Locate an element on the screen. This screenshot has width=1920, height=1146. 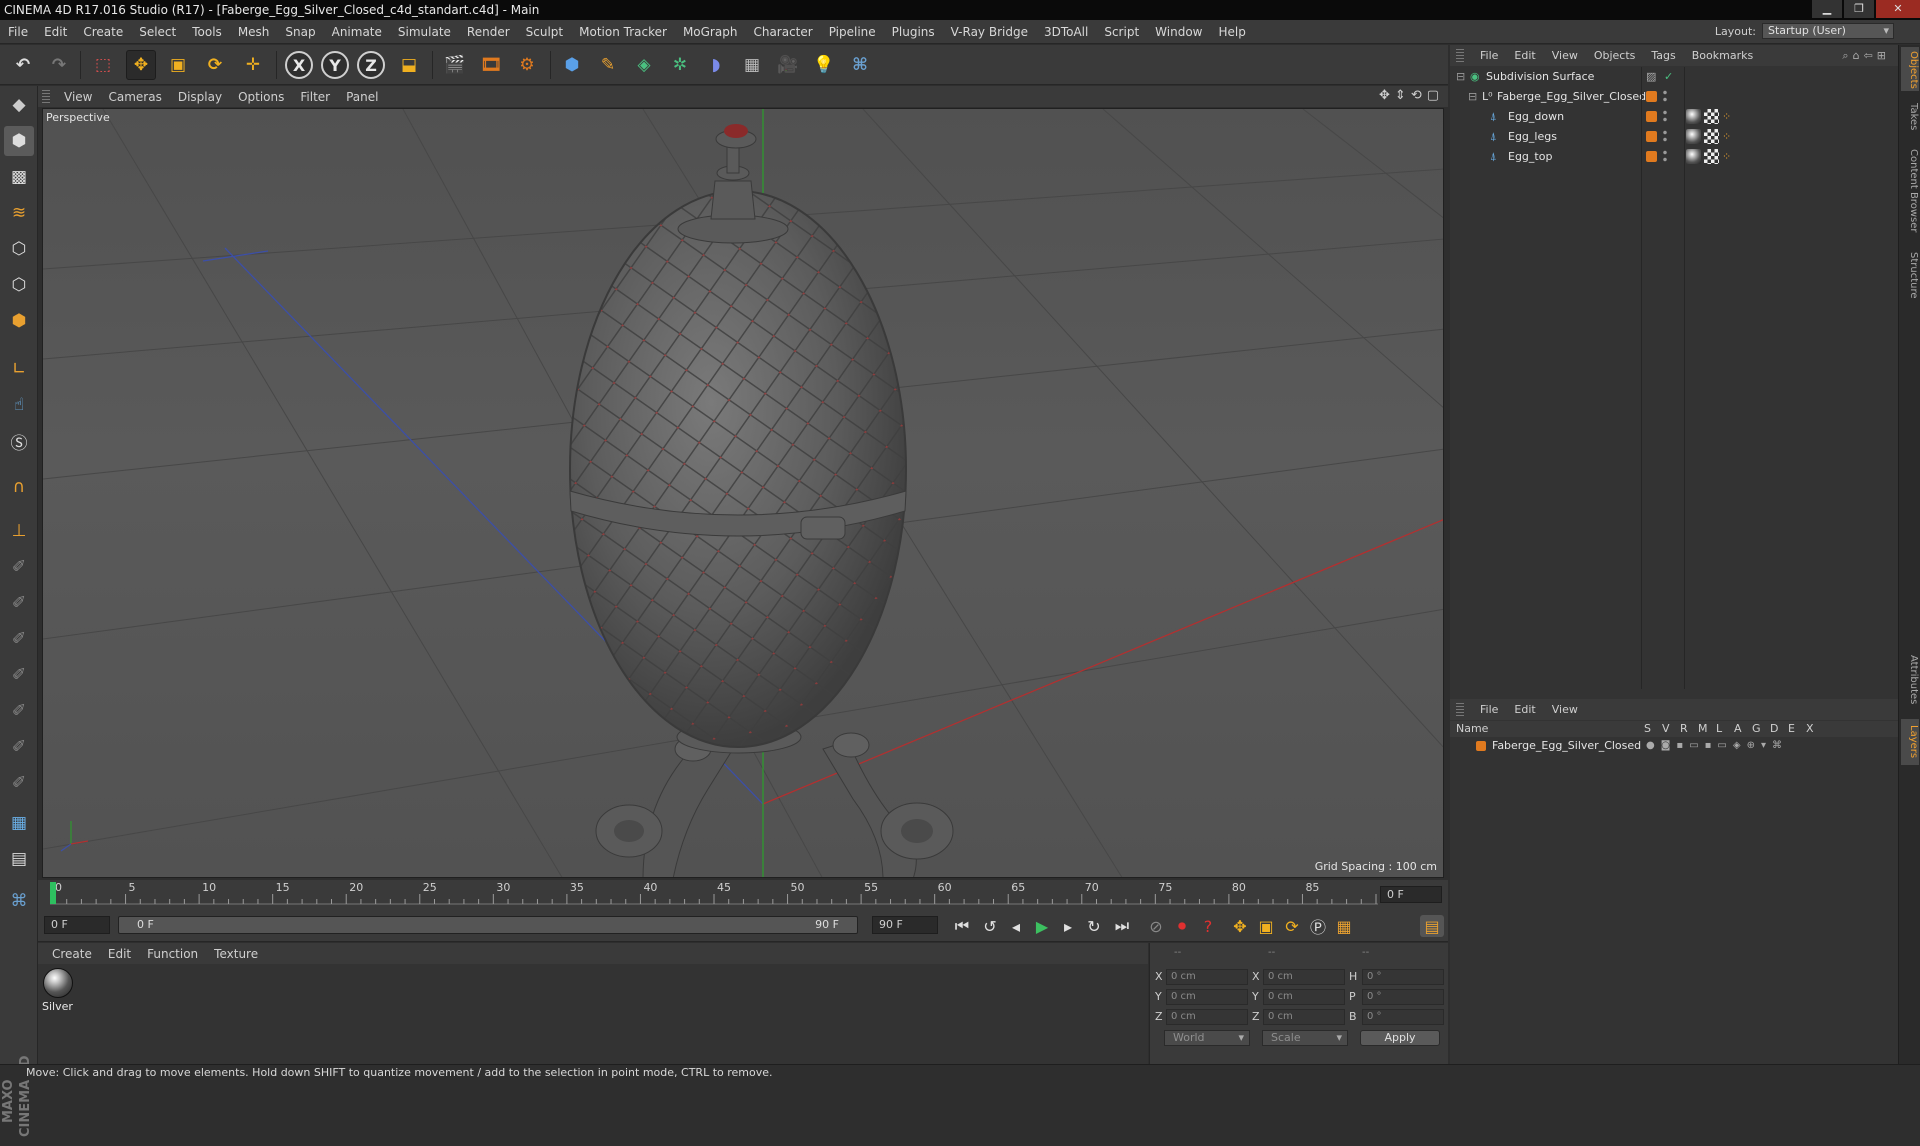
minimize-button: ▁ is located at coordinates (1827, 9).